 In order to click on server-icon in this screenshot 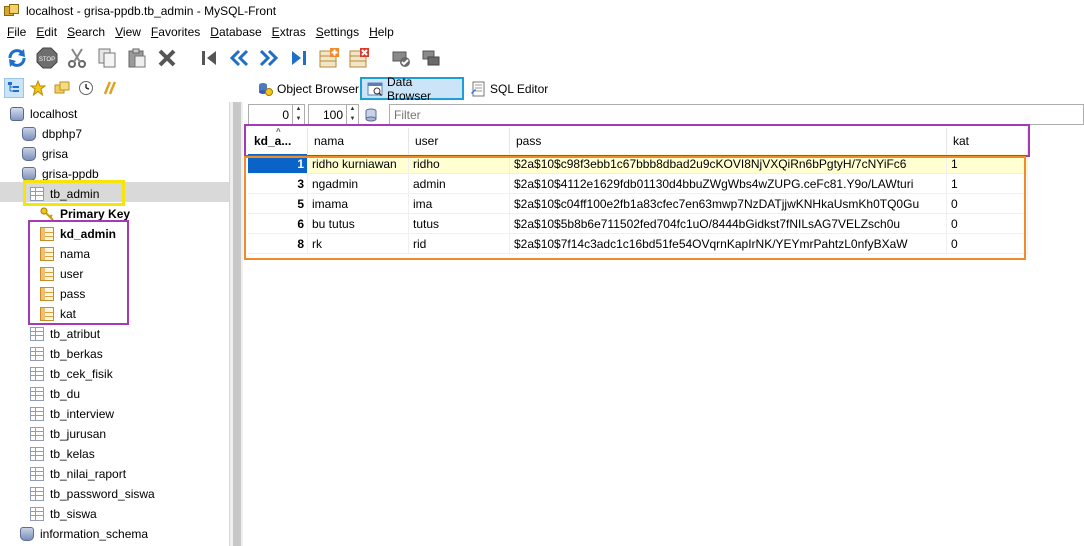, I will do `click(17, 114)`.